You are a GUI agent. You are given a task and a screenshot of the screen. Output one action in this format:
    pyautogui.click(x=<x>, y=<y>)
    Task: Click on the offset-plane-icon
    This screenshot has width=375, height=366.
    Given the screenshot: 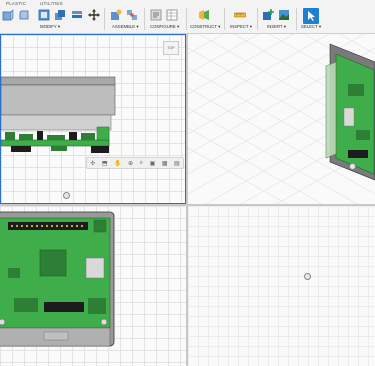 What is the action you would take?
    pyautogui.click(x=204, y=15)
    